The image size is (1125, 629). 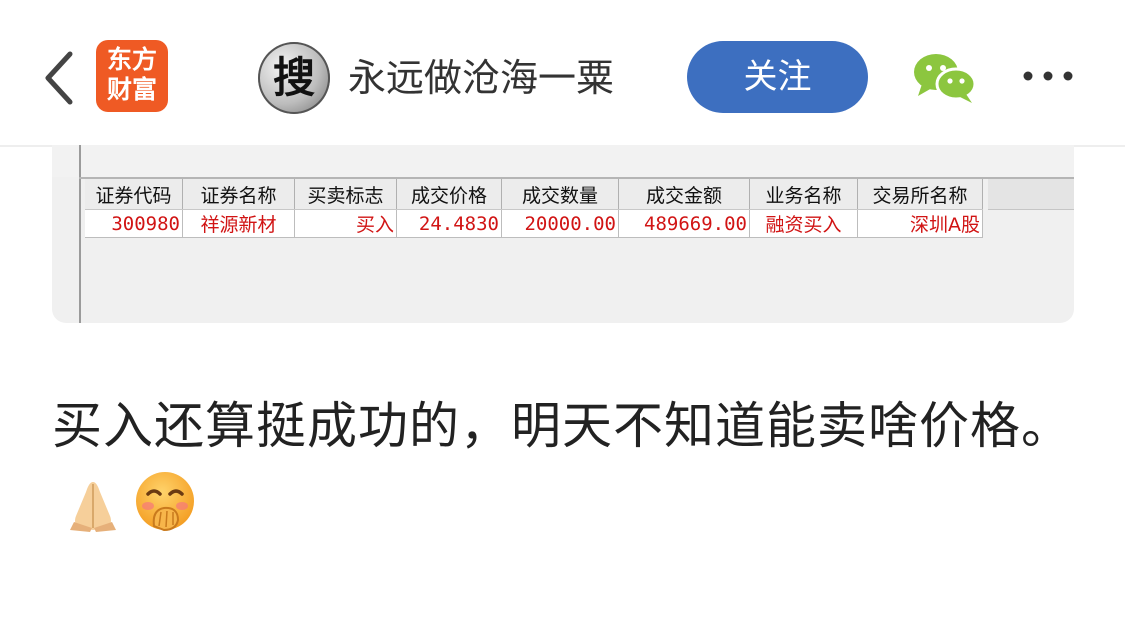 What do you see at coordinates (481, 78) in the screenshot?
I see `username: 永远做沧海一粟` at bounding box center [481, 78].